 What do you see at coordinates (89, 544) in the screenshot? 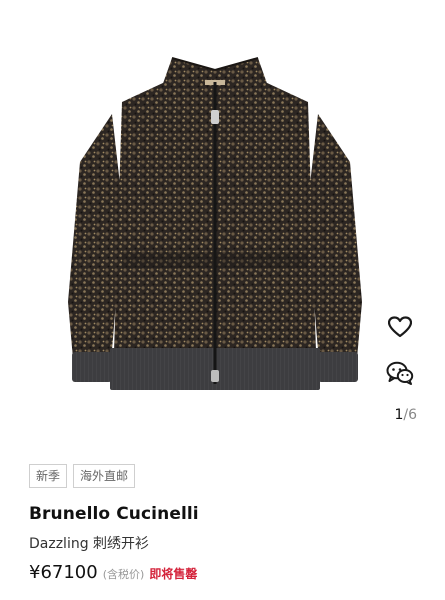
I see `product-title: Dazzling 刺绣开衫` at bounding box center [89, 544].